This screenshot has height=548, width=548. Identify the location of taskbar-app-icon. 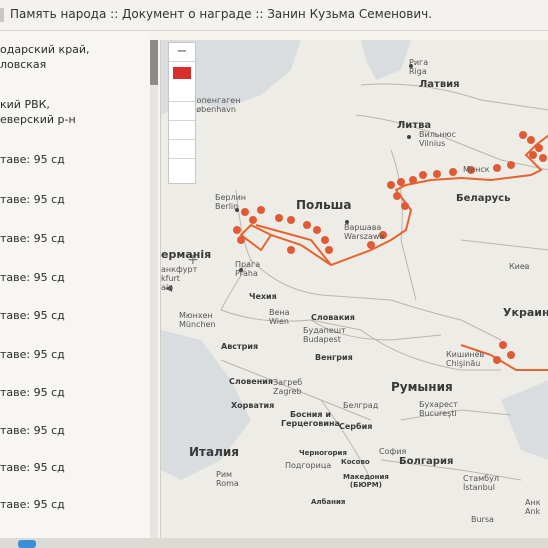
(27, 544).